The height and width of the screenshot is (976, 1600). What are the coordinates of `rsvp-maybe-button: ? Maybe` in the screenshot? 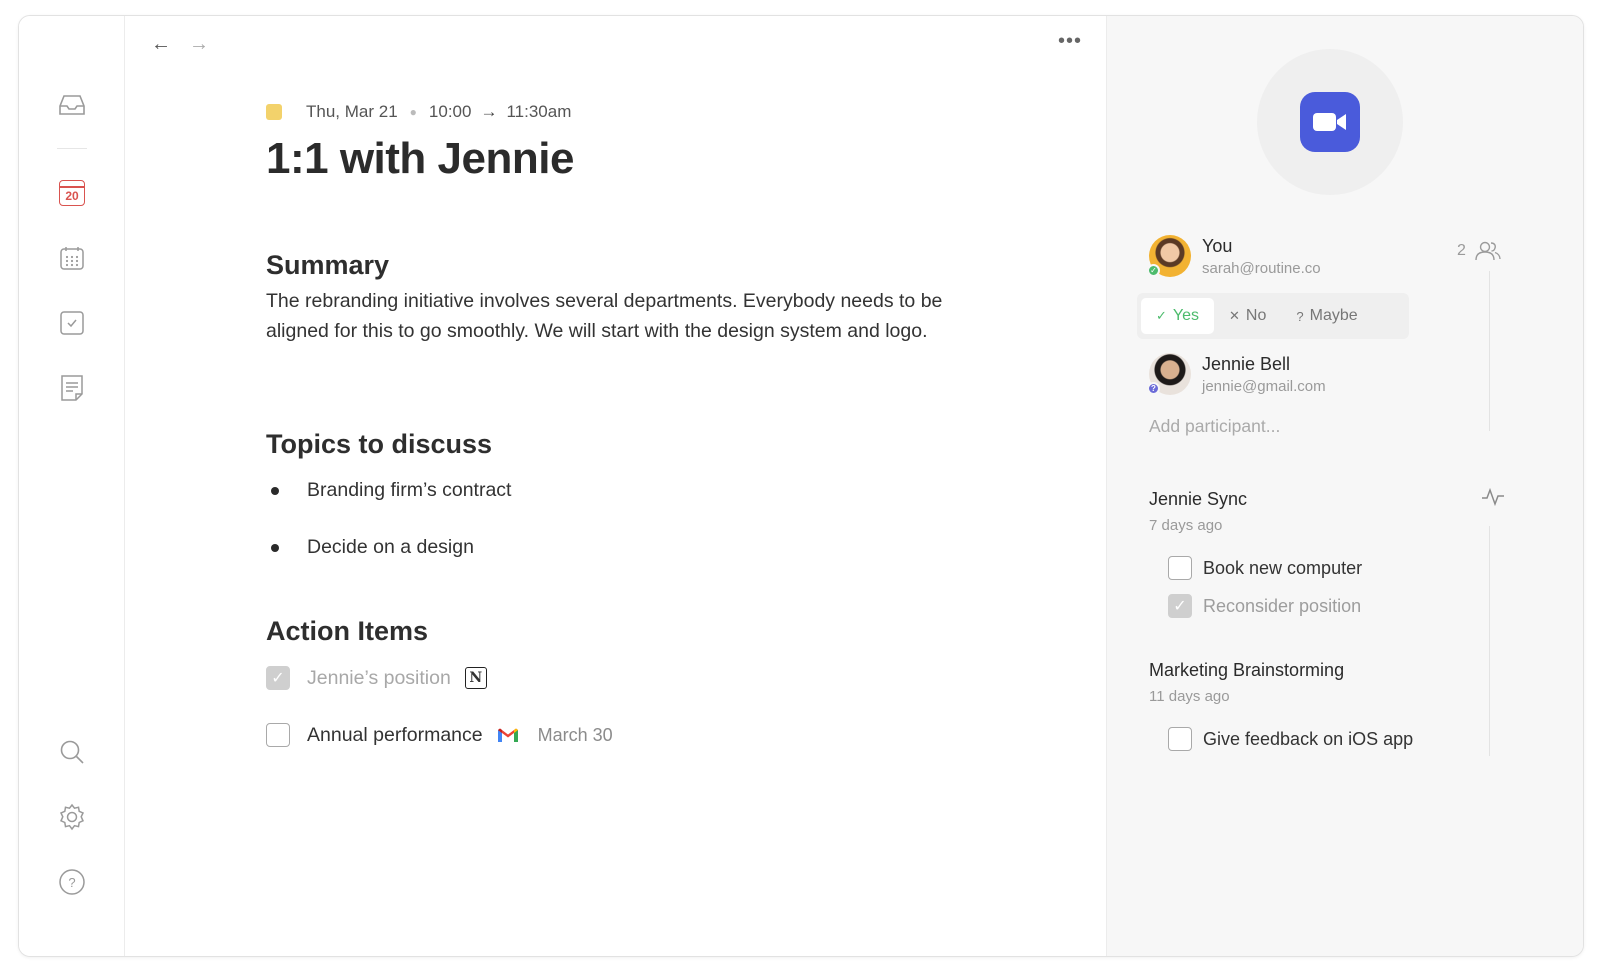 It's located at (1326, 316).